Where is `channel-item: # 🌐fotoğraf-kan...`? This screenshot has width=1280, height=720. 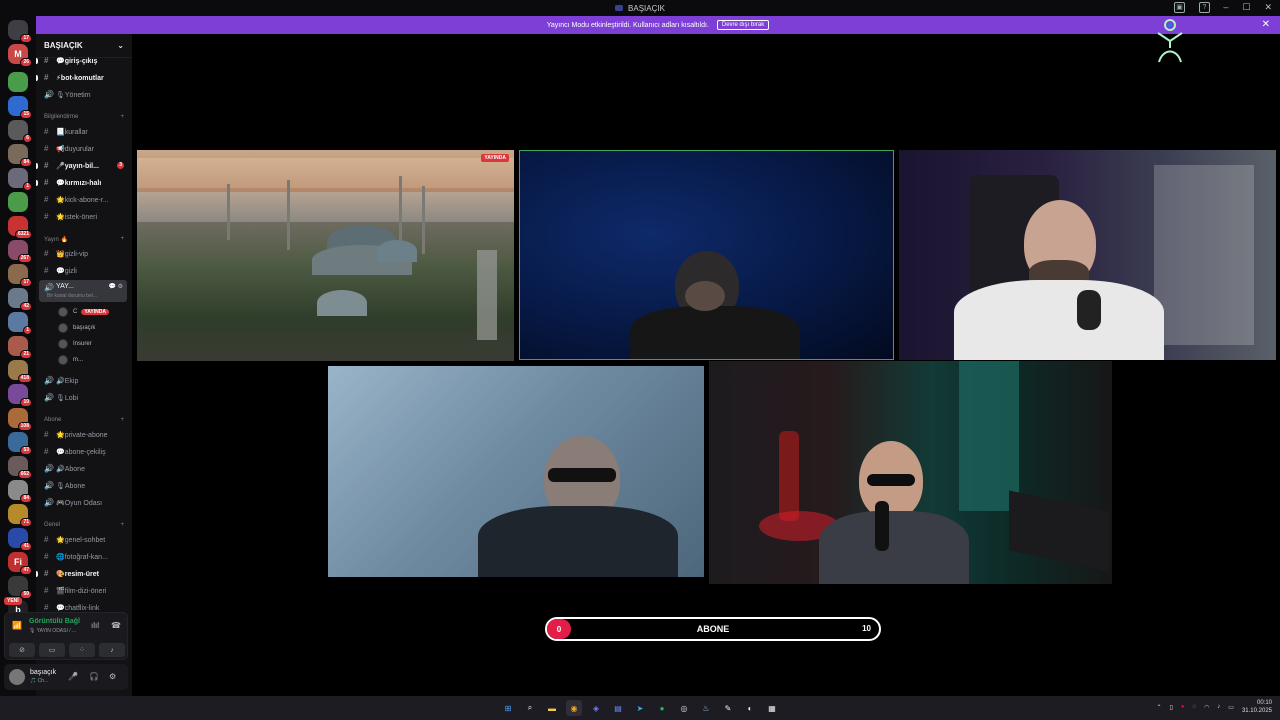
channel-item: # 🌐fotoğraf-kan... is located at coordinates (84, 556).